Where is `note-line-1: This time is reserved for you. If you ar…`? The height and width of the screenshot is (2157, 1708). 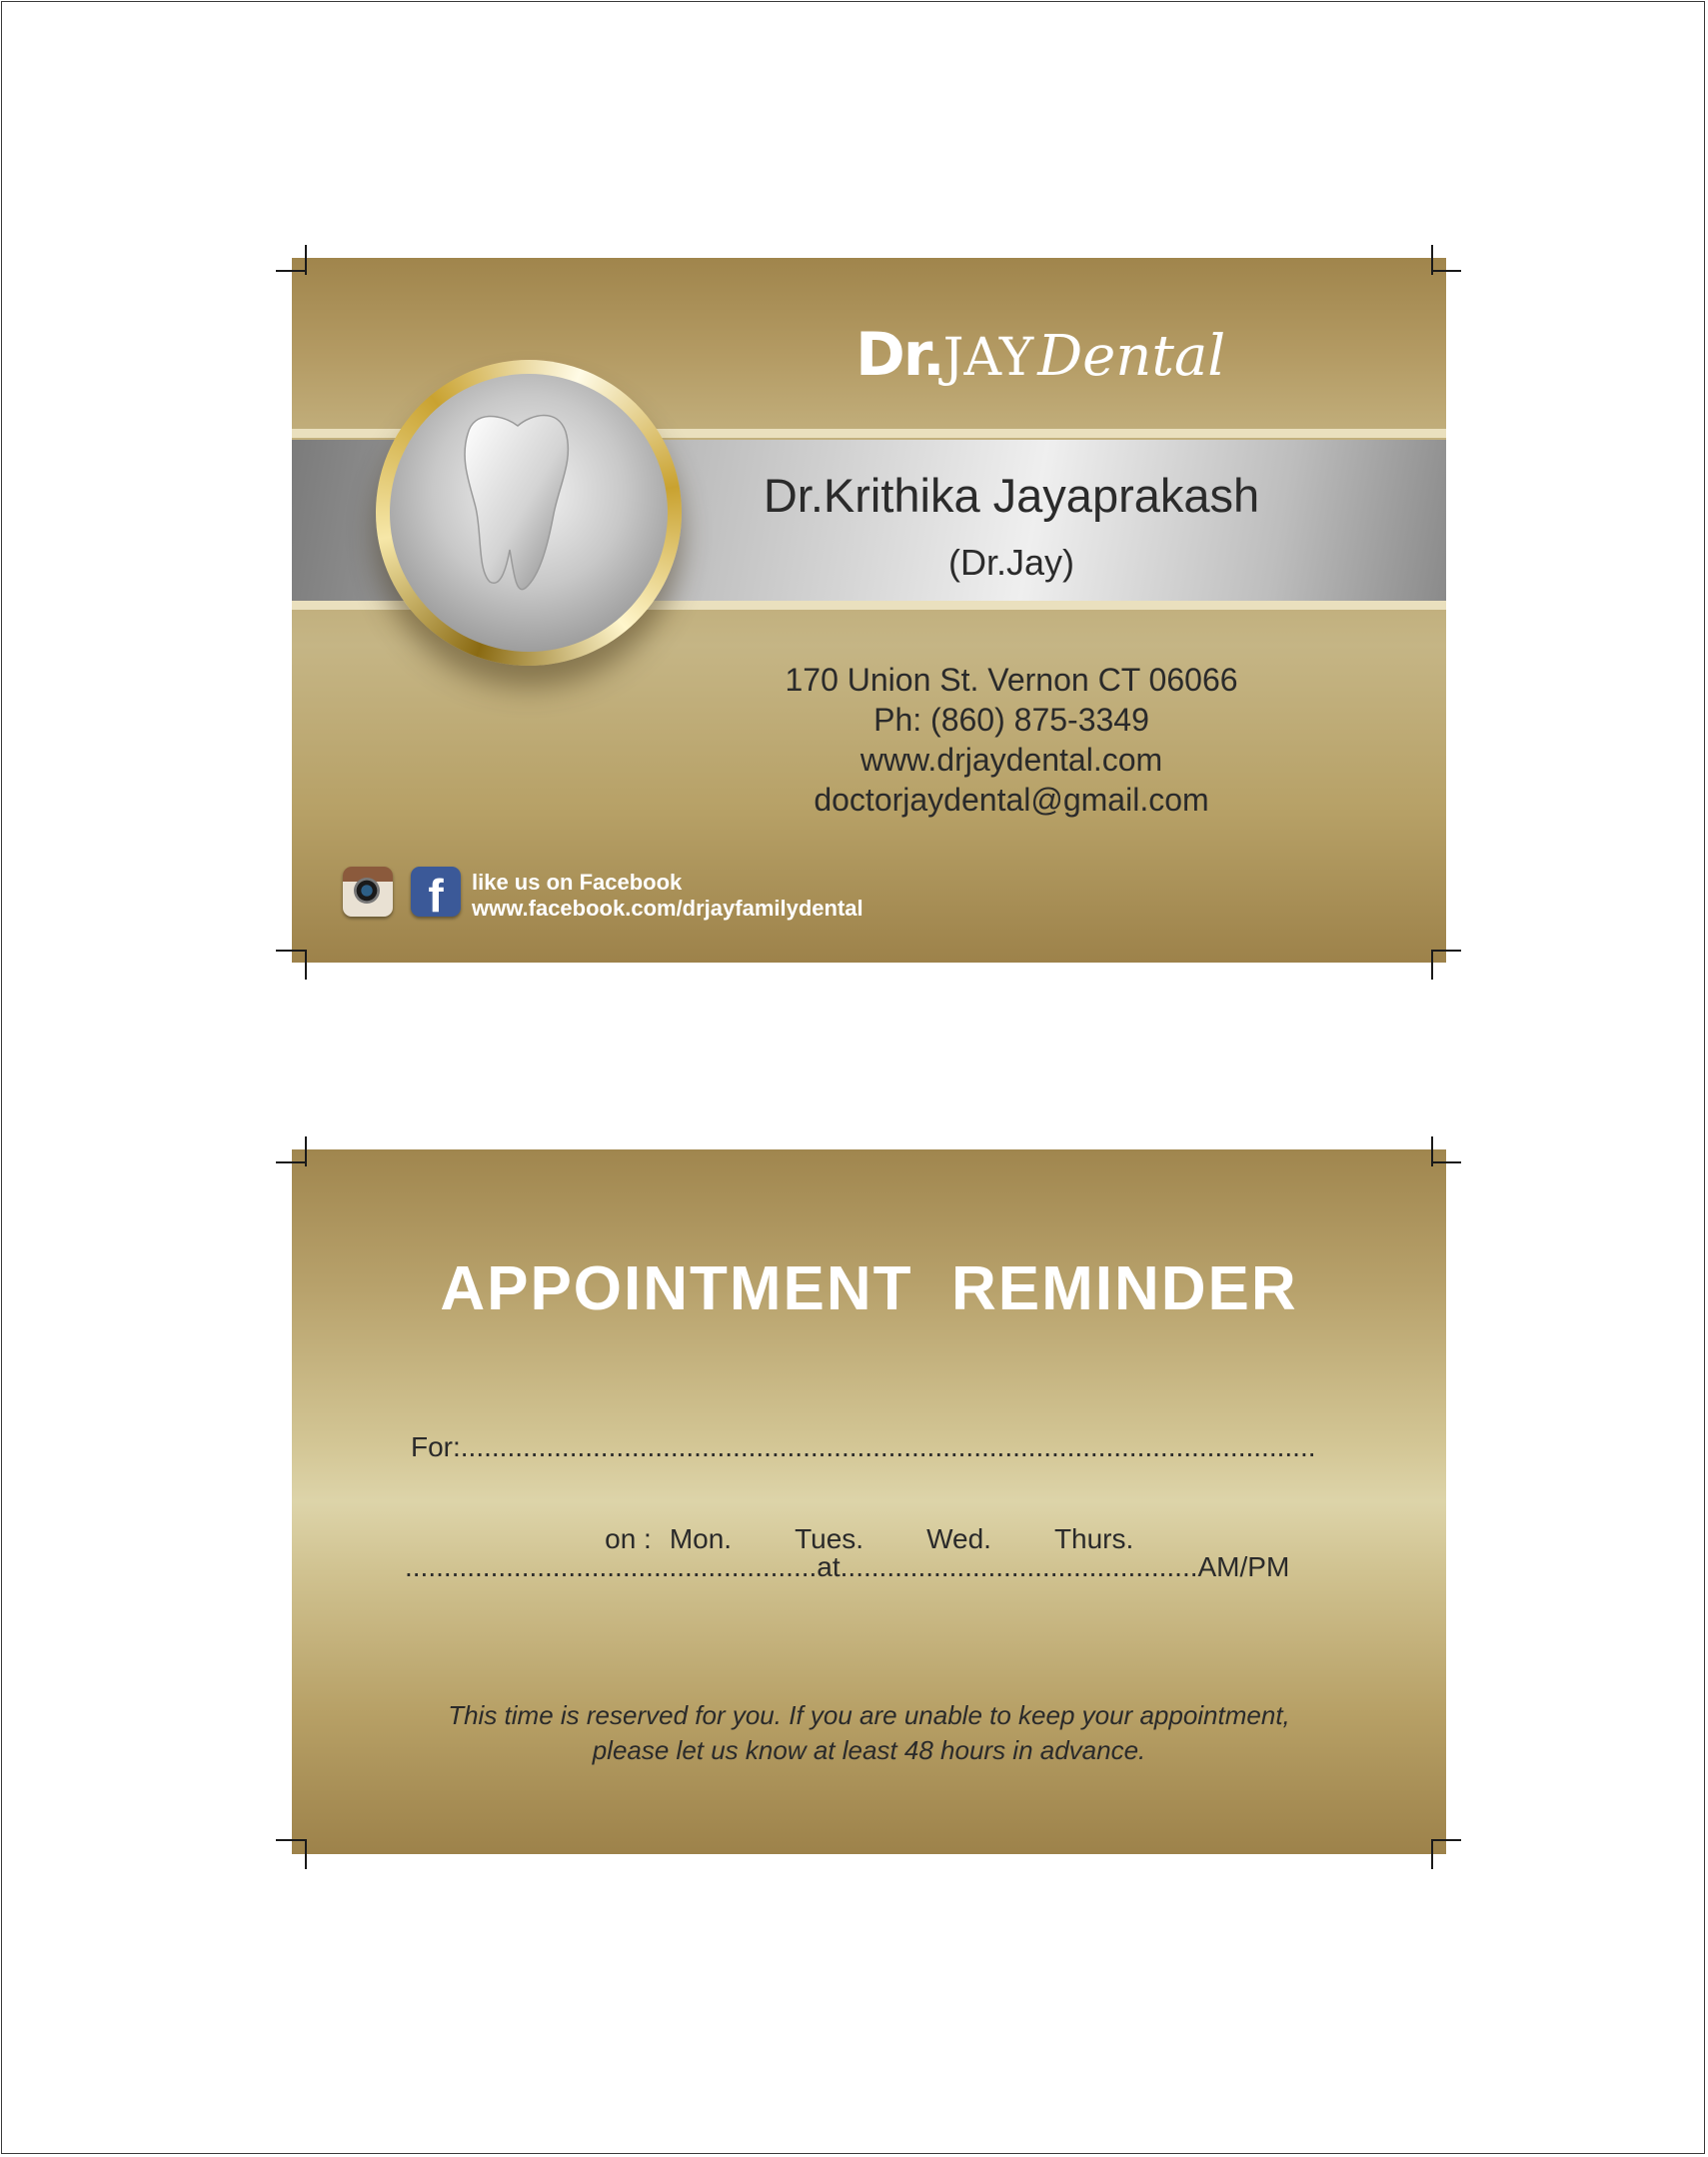 note-line-1: This time is reserved for you. If you ar… is located at coordinates (869, 1715).